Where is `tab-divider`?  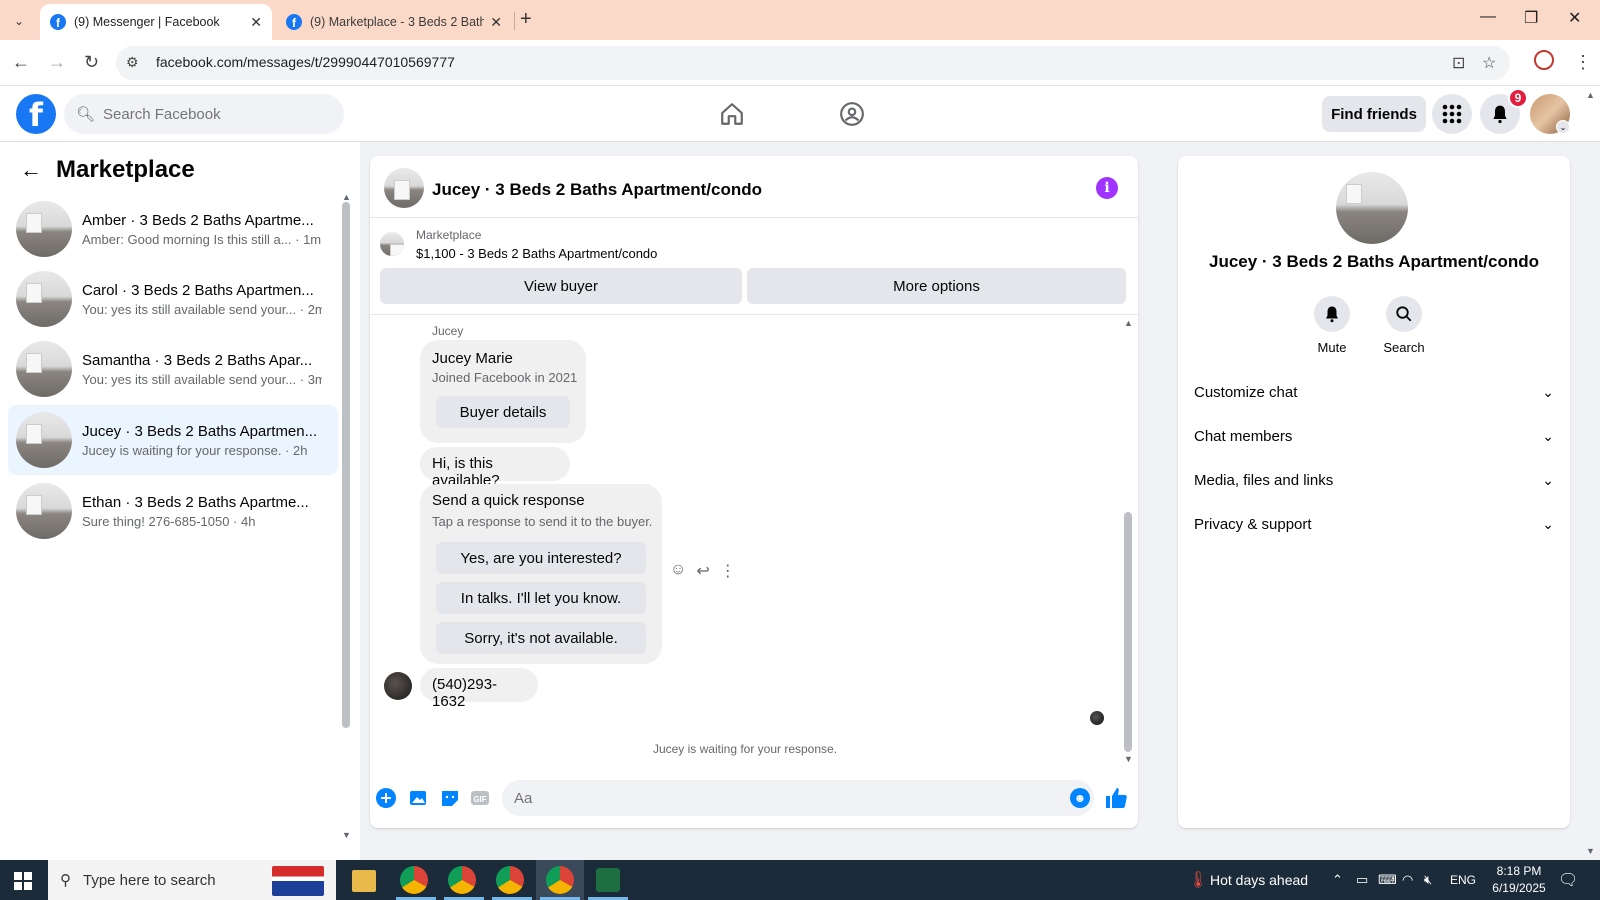
tab-divider is located at coordinates (514, 21).